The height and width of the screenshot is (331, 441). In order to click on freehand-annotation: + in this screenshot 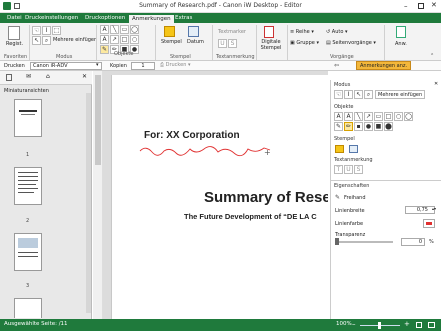, I will do `click(208, 151)`.